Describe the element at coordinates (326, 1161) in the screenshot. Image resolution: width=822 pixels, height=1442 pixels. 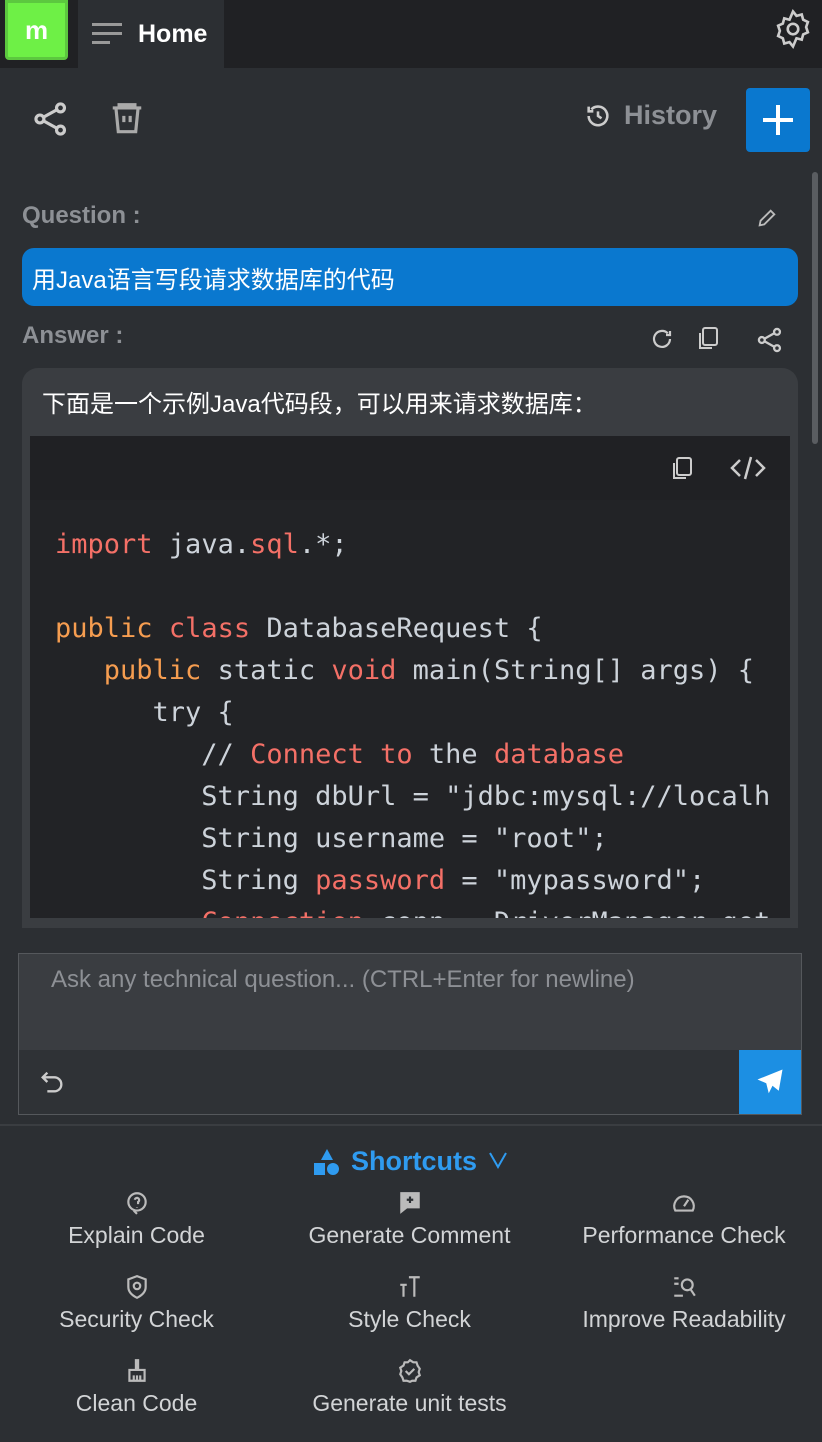
I see `shapes-icon` at that location.